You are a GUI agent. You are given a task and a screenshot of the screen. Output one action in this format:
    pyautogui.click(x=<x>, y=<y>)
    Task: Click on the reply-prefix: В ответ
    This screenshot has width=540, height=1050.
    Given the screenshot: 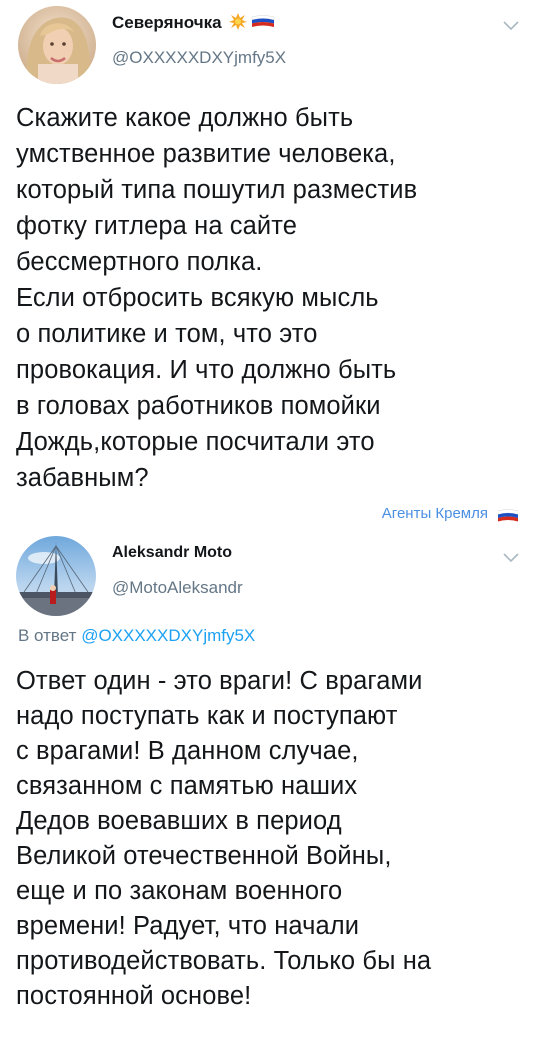 What is the action you would take?
    pyautogui.click(x=47, y=635)
    